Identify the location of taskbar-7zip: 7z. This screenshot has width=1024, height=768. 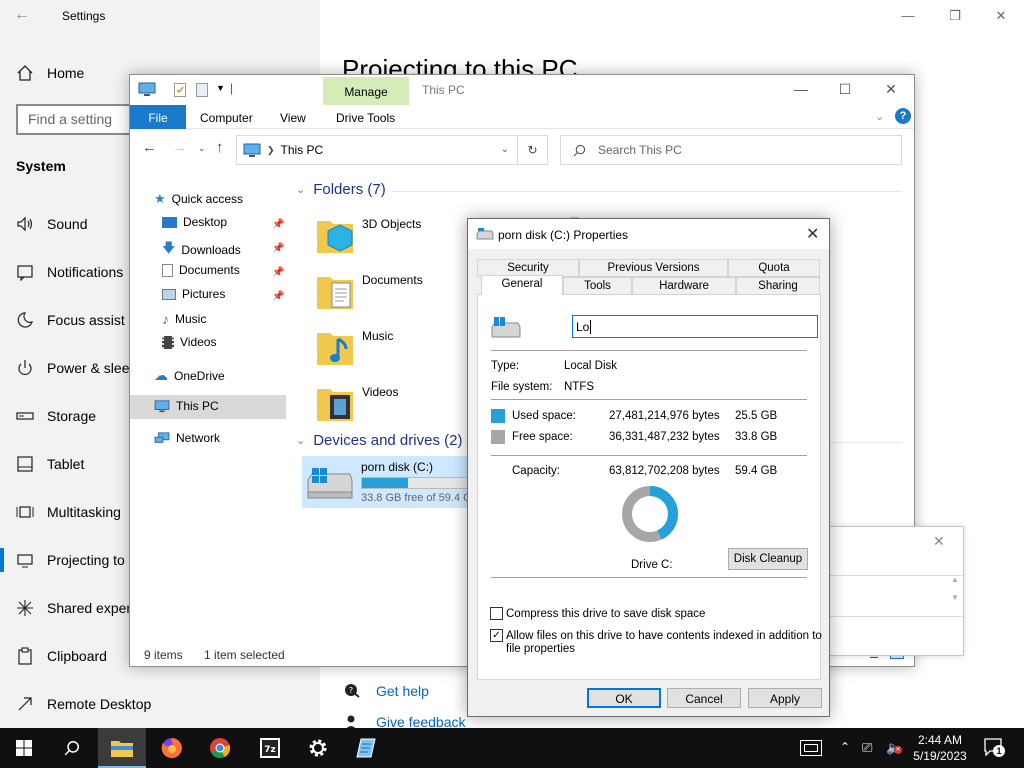
(270, 748).